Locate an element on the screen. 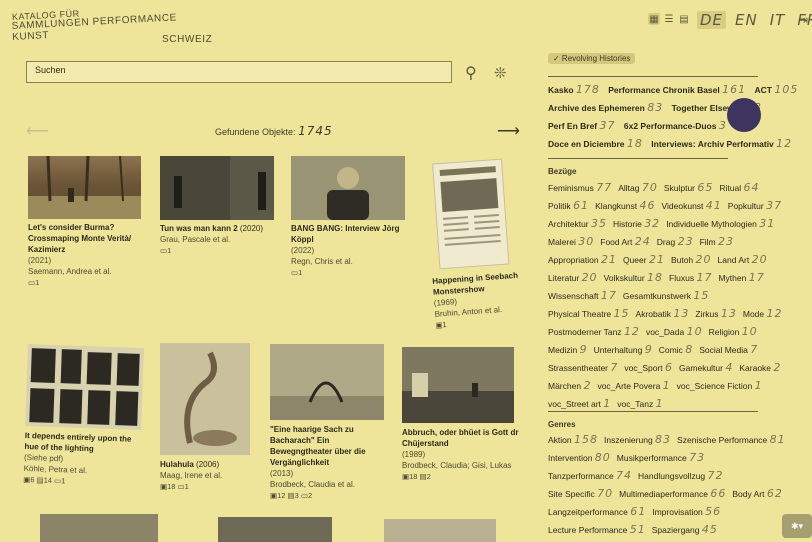  tag-link: Unterhaltung 9 is located at coordinates (623, 349).